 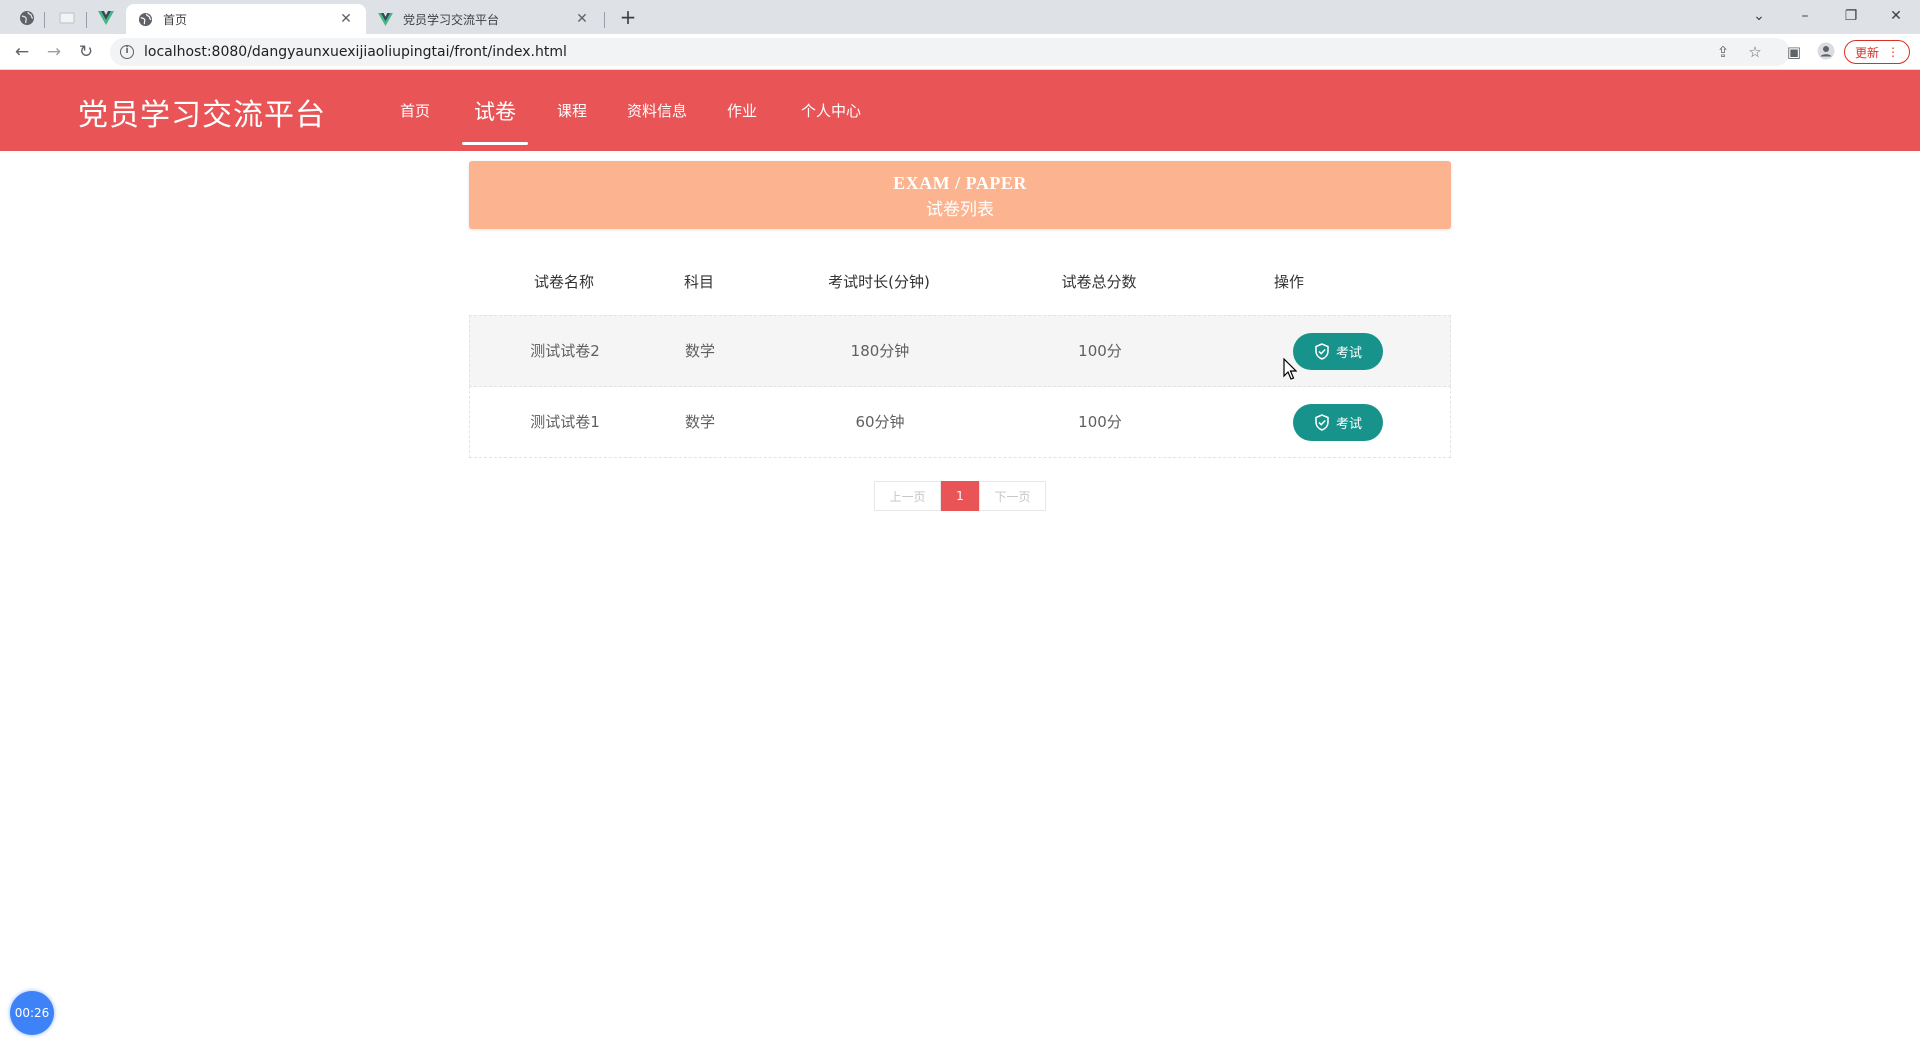 What do you see at coordinates (1851, 16) in the screenshot?
I see `restore-button: ❐` at bounding box center [1851, 16].